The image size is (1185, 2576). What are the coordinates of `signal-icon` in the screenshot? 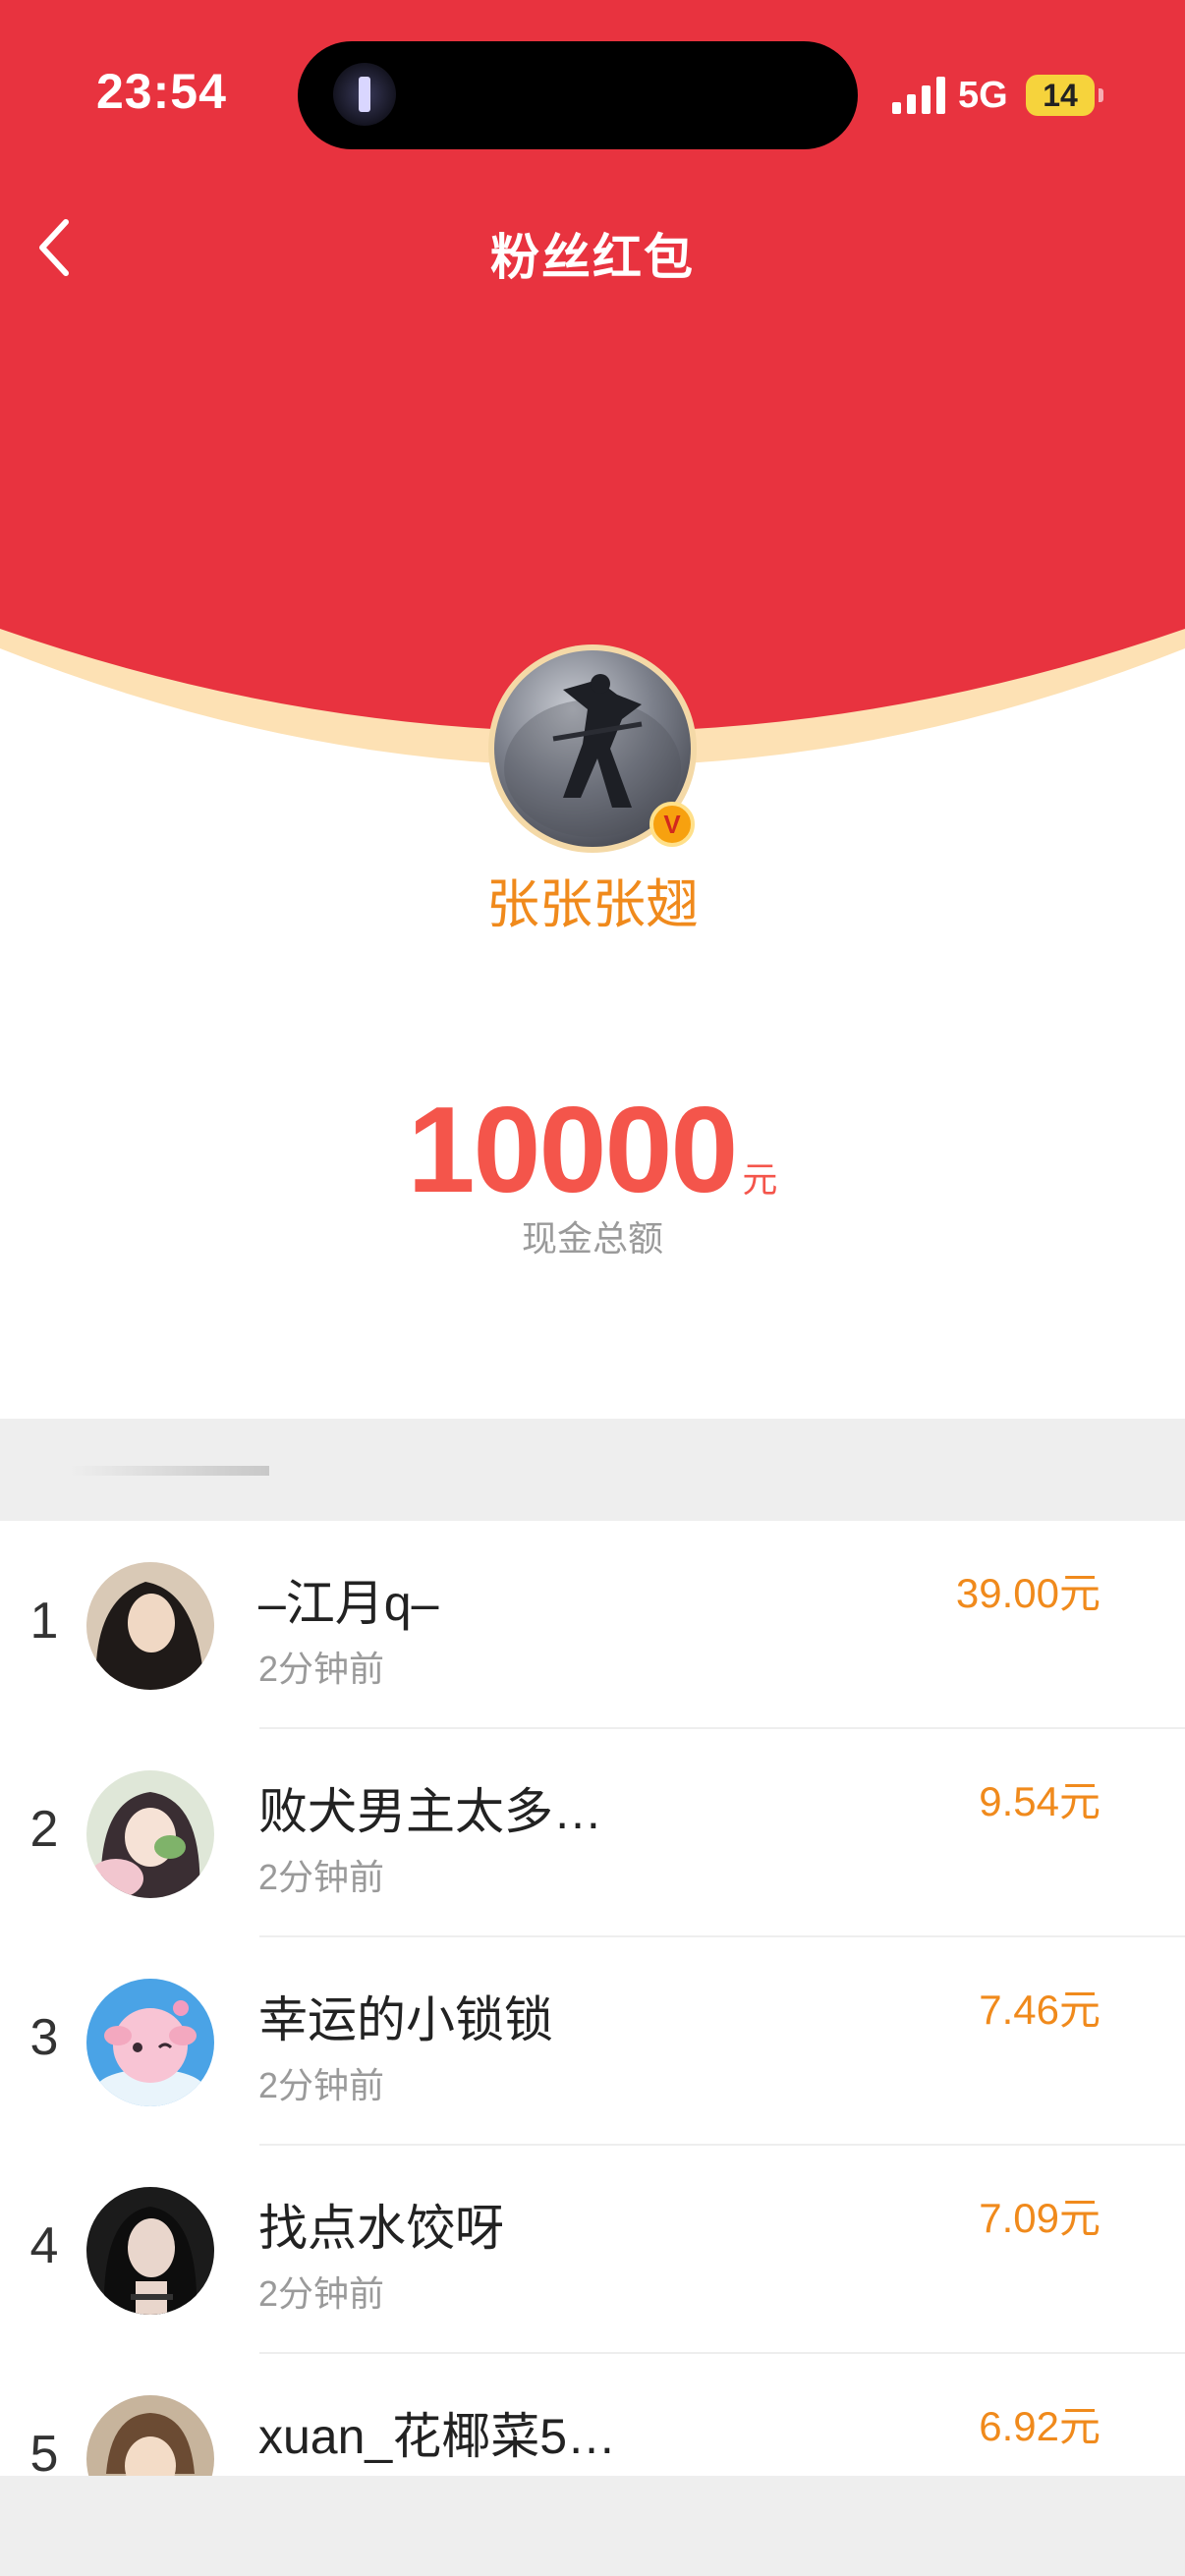 It's located at (919, 95).